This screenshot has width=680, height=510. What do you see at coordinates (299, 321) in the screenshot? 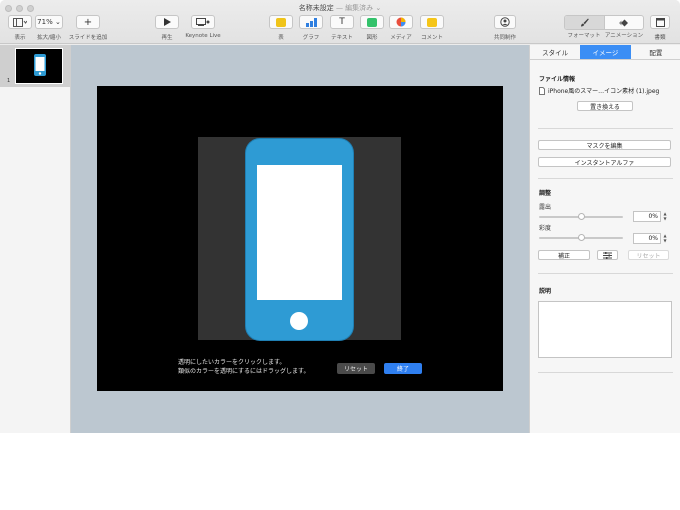
I see `phone-home-button` at bounding box center [299, 321].